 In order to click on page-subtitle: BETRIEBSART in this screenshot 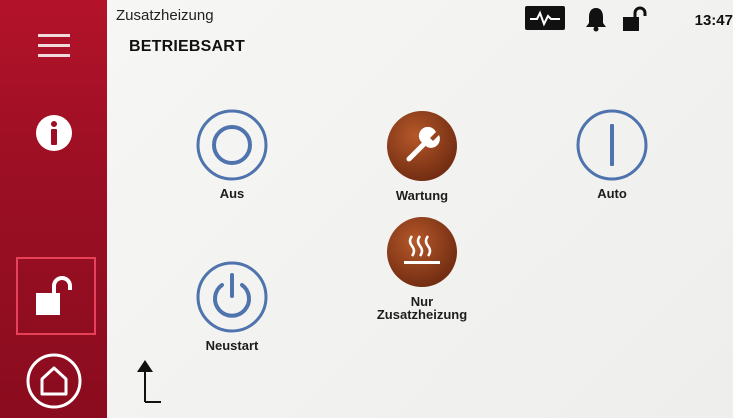, I will do `click(187, 46)`.